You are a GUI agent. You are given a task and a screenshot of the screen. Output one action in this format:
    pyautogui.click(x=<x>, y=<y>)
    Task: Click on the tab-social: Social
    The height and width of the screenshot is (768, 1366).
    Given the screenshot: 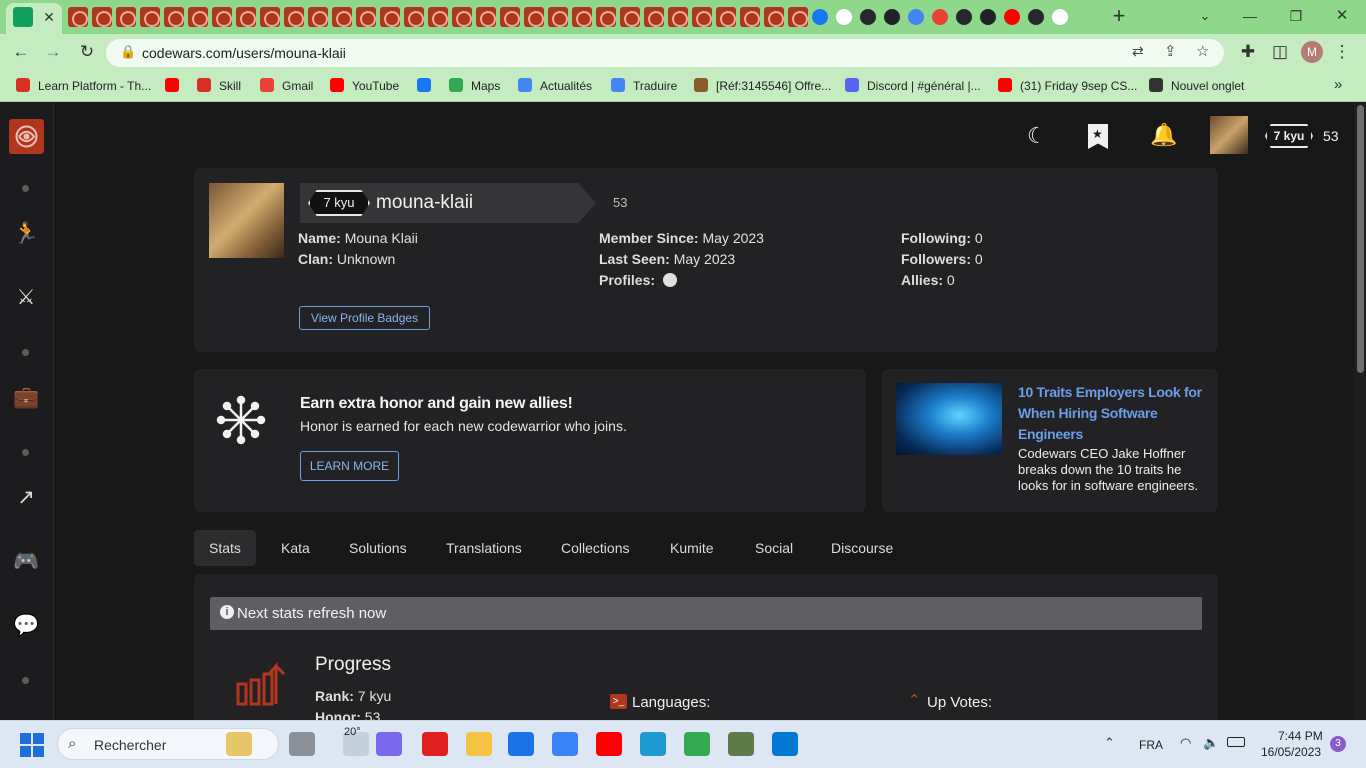 What is the action you would take?
    pyautogui.click(x=774, y=548)
    